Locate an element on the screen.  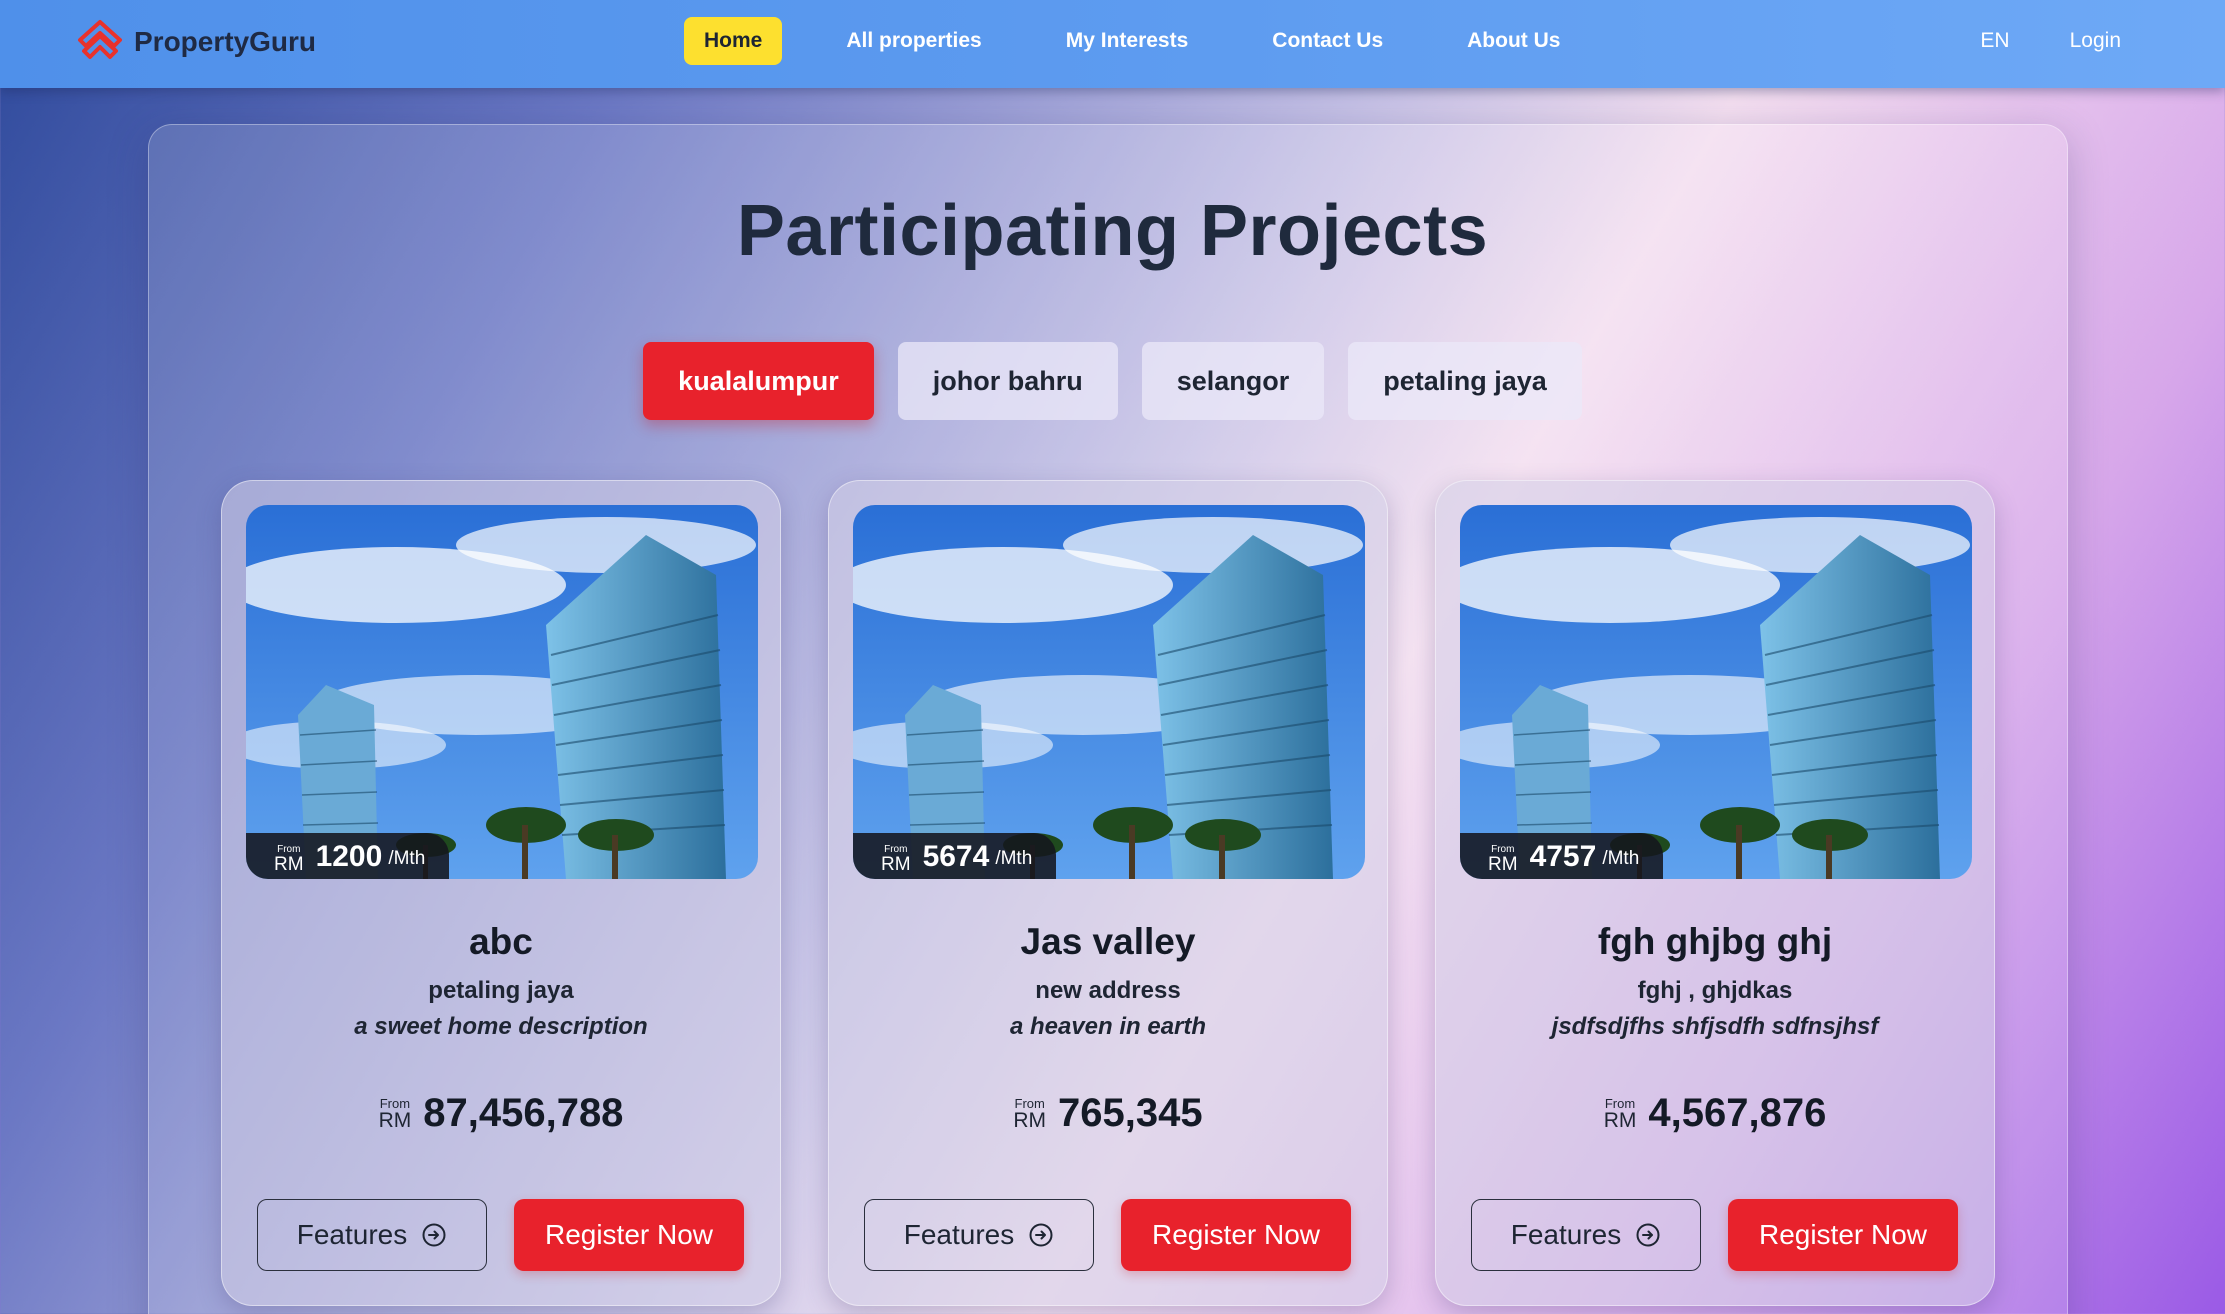
project-image: From RM 1200 /Mth is located at coordinates (502, 692).